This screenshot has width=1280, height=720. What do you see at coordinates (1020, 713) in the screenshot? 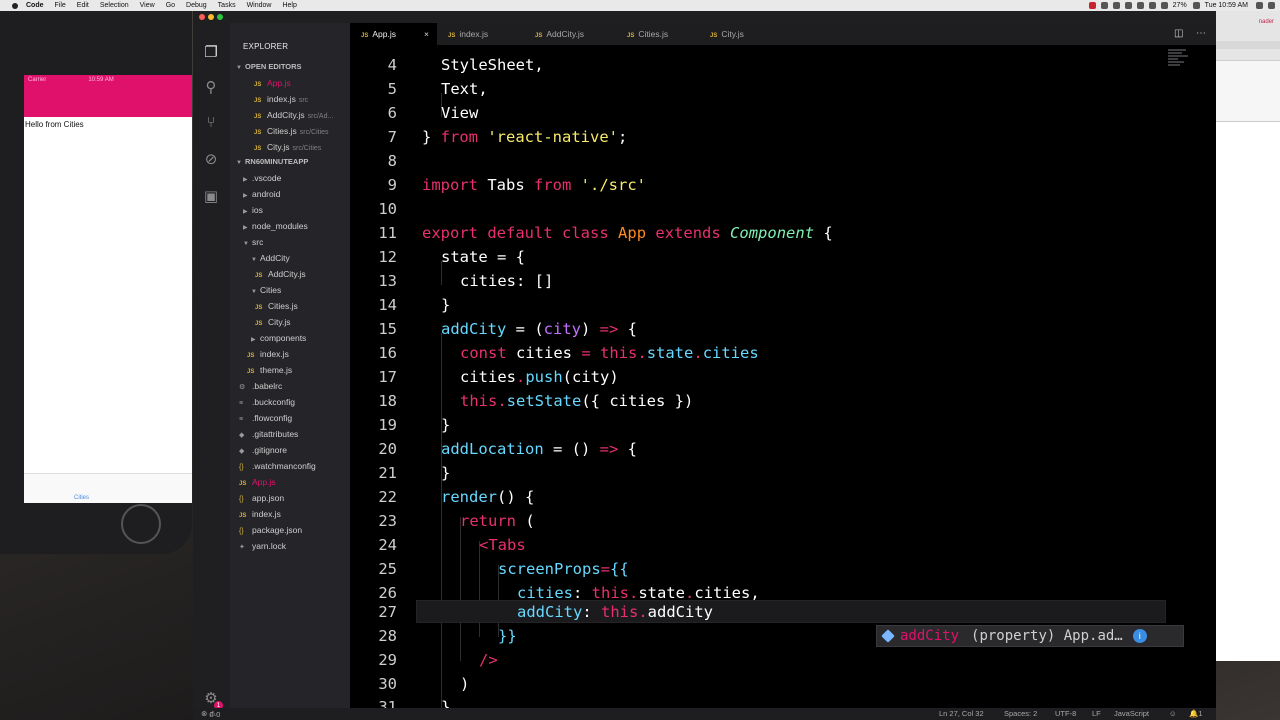
I see `indentation: Spaces: 2` at bounding box center [1020, 713].